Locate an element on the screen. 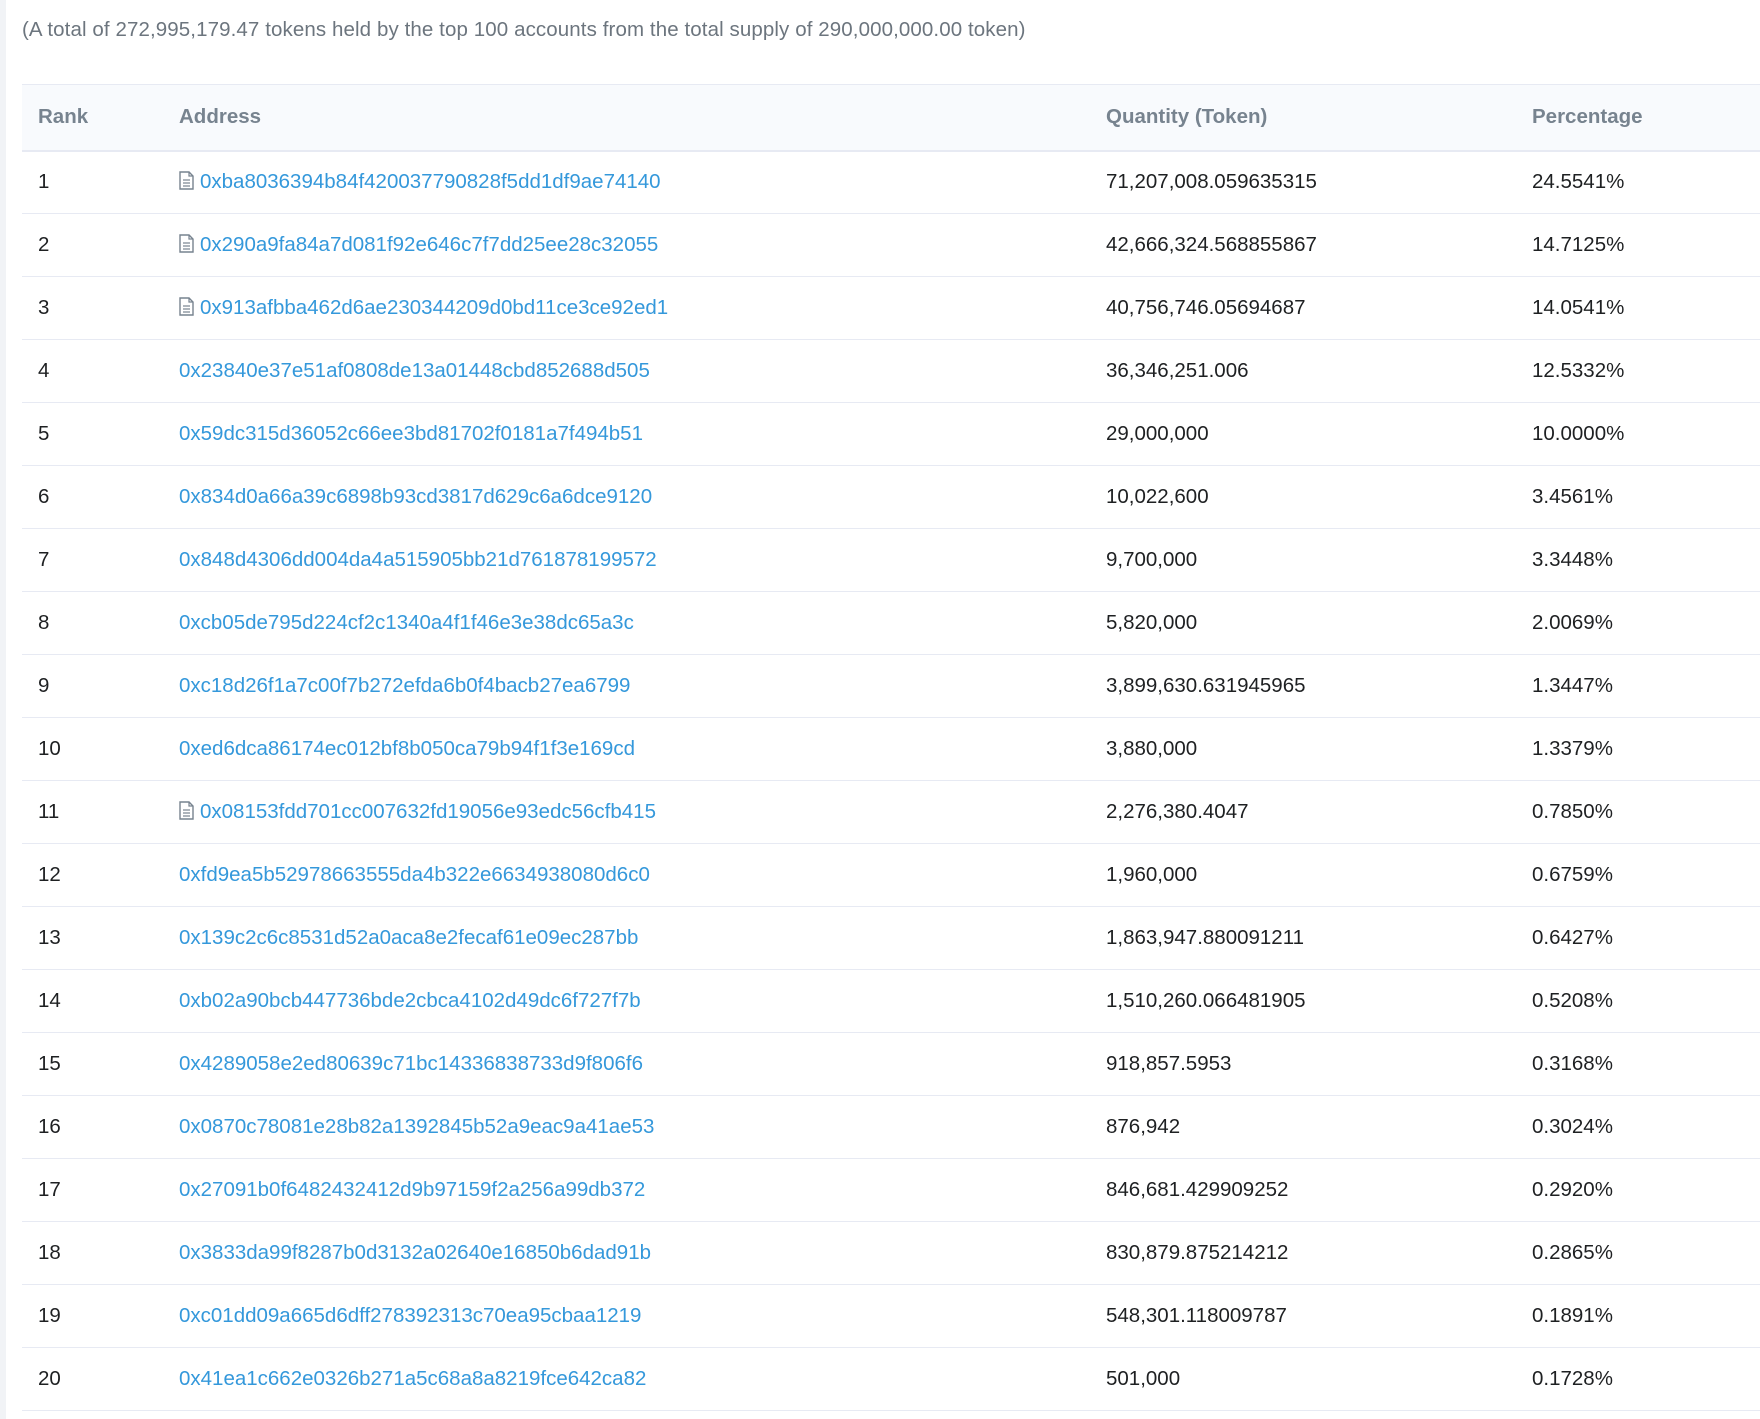 This screenshot has width=1760, height=1419. percentage-cell: 0.1891% is located at coordinates (1572, 1315).